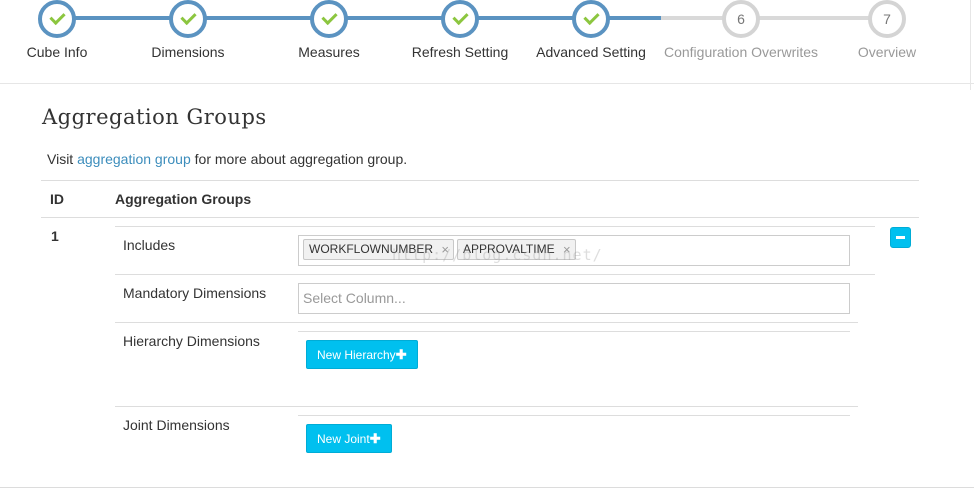  Describe the element at coordinates (57, 199) in the screenshot. I see `column-header-id: ID` at that location.